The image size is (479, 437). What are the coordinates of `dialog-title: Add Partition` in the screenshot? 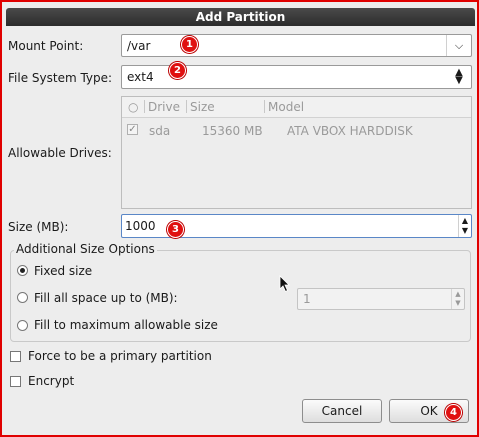 It's located at (240, 17).